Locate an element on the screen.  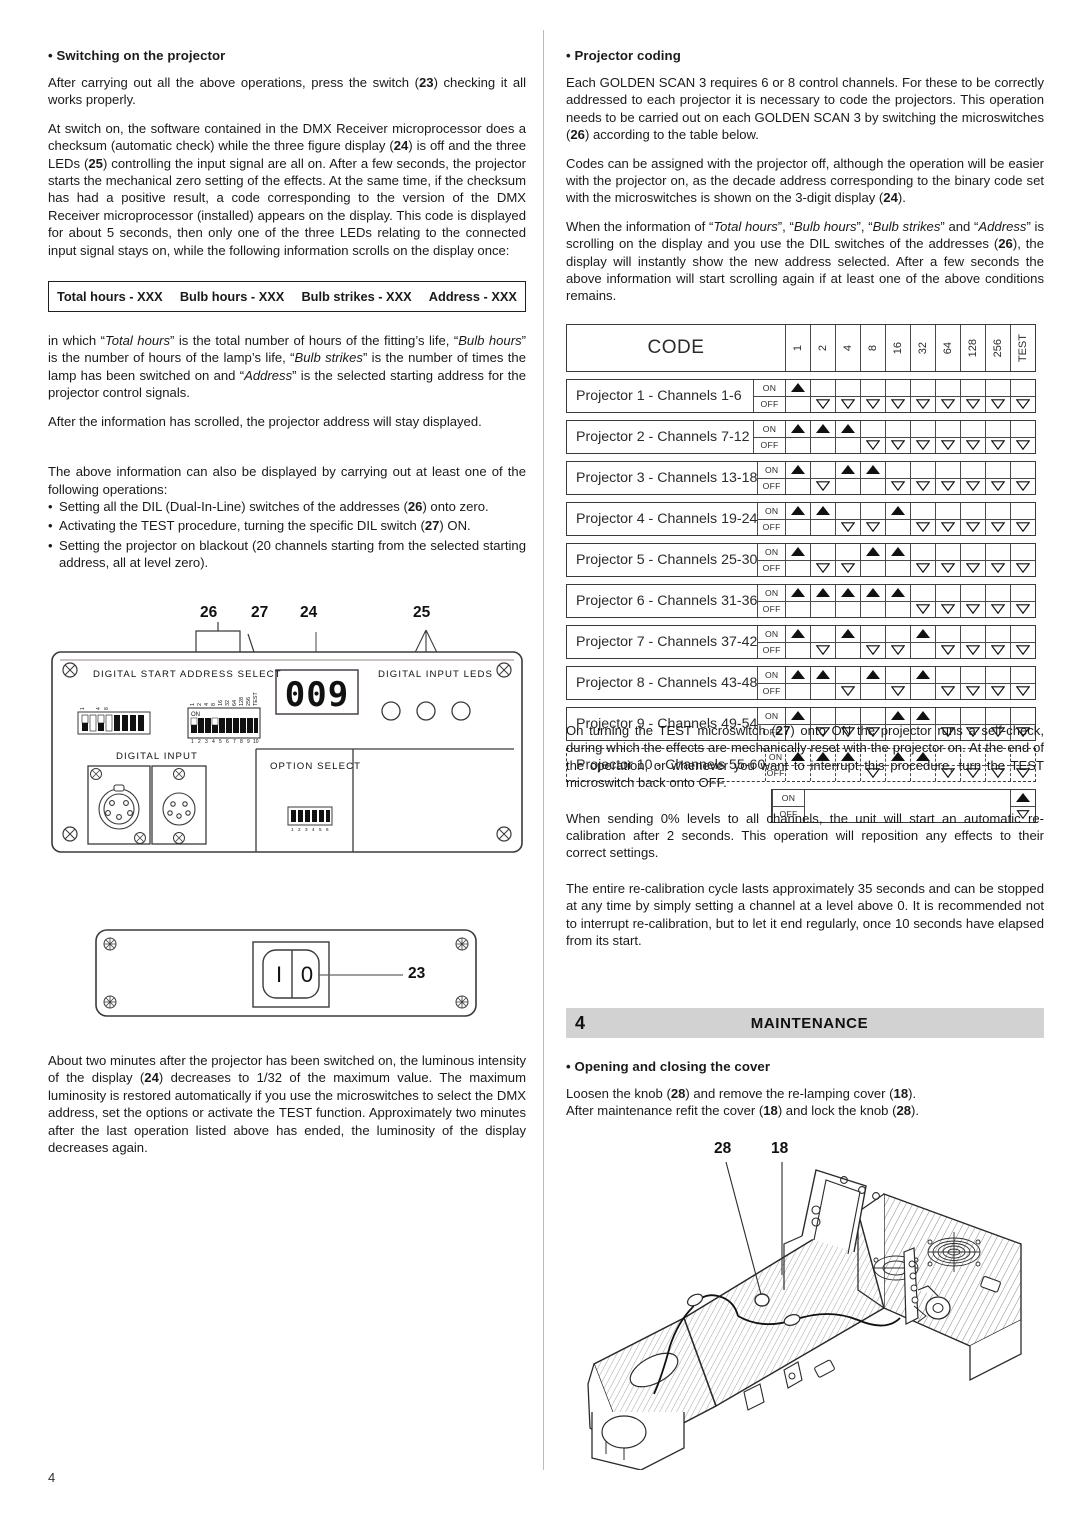
projector-illustration: 28 18 is located at coordinates (805, 1305).